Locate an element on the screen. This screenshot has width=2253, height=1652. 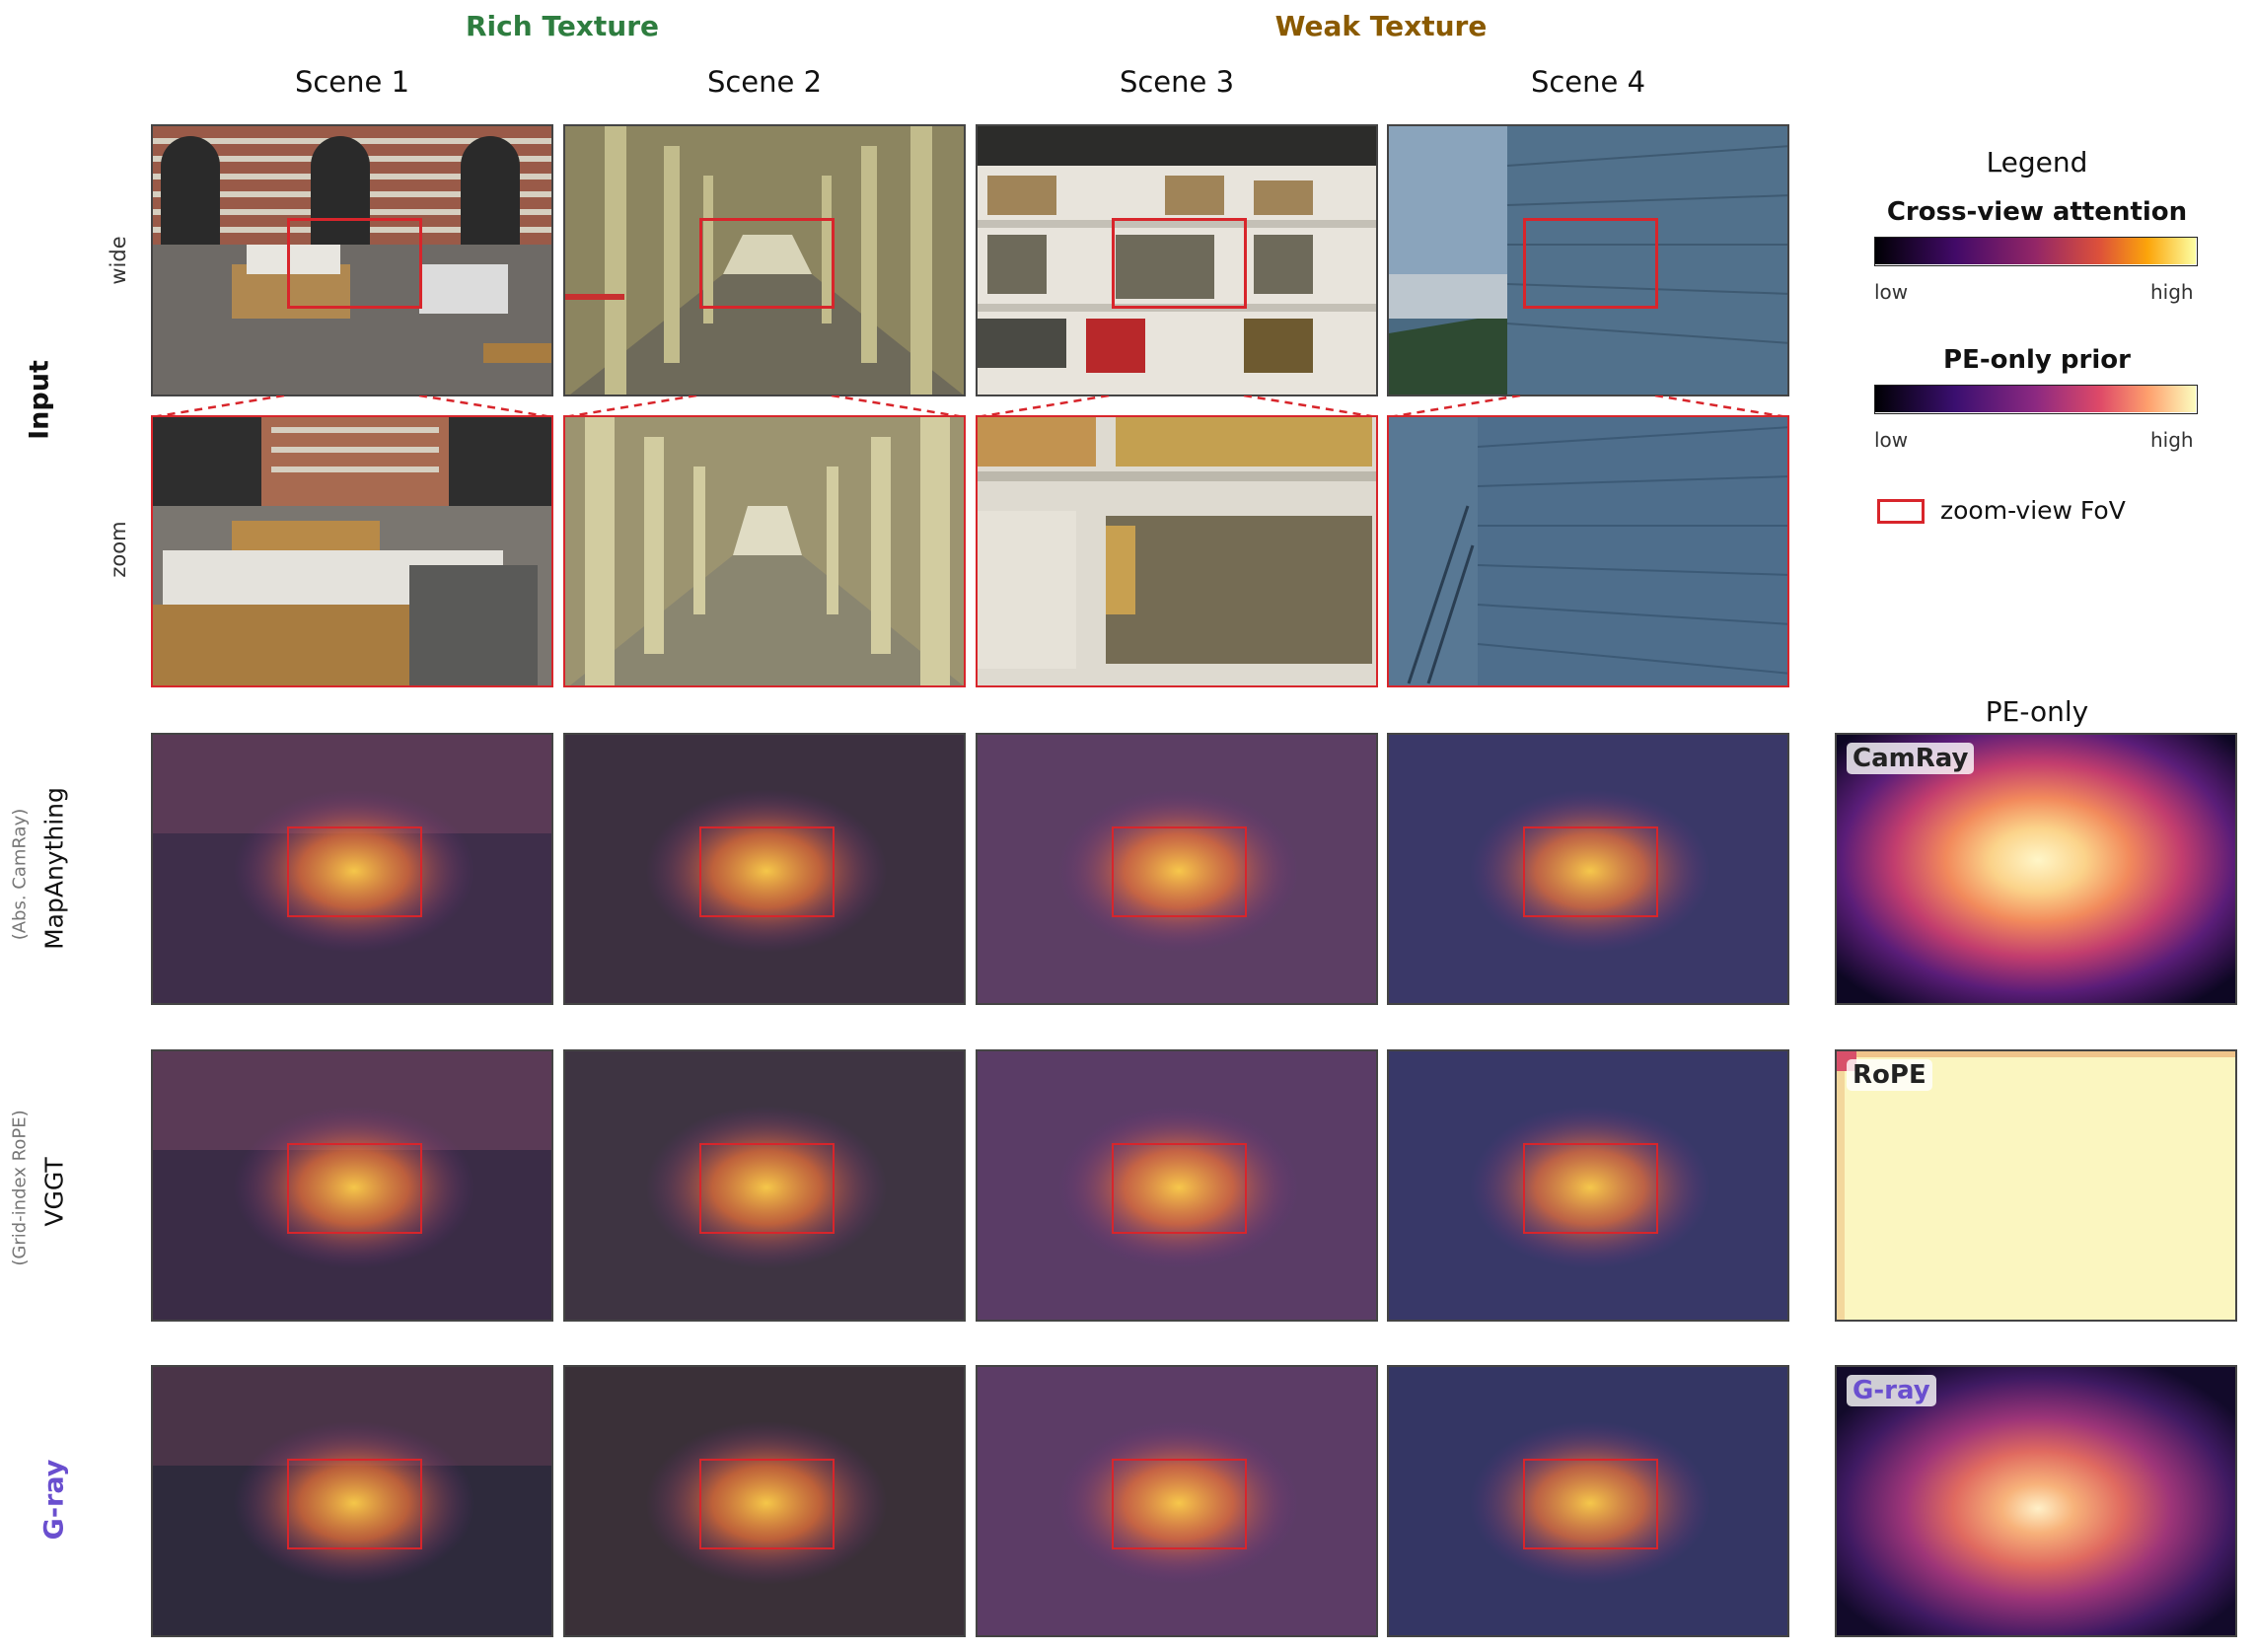
fov-legend-label: zoom-view FoV is located at coordinates (2033, 510).